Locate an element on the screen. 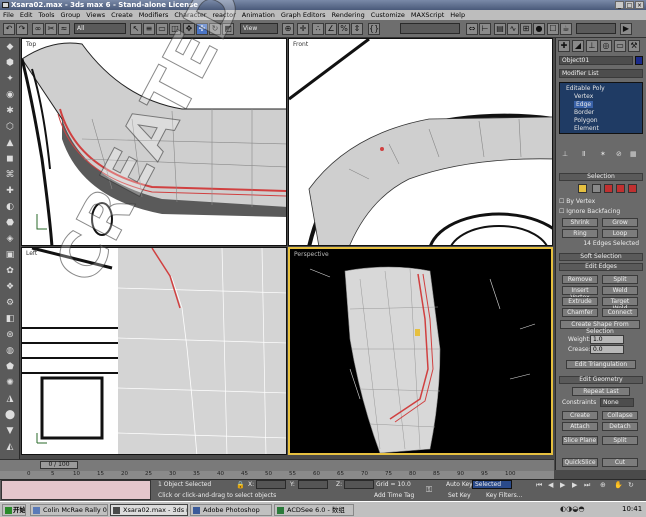 This screenshot has width=646, height=517. element-level-icon is located at coordinates (632, 188).